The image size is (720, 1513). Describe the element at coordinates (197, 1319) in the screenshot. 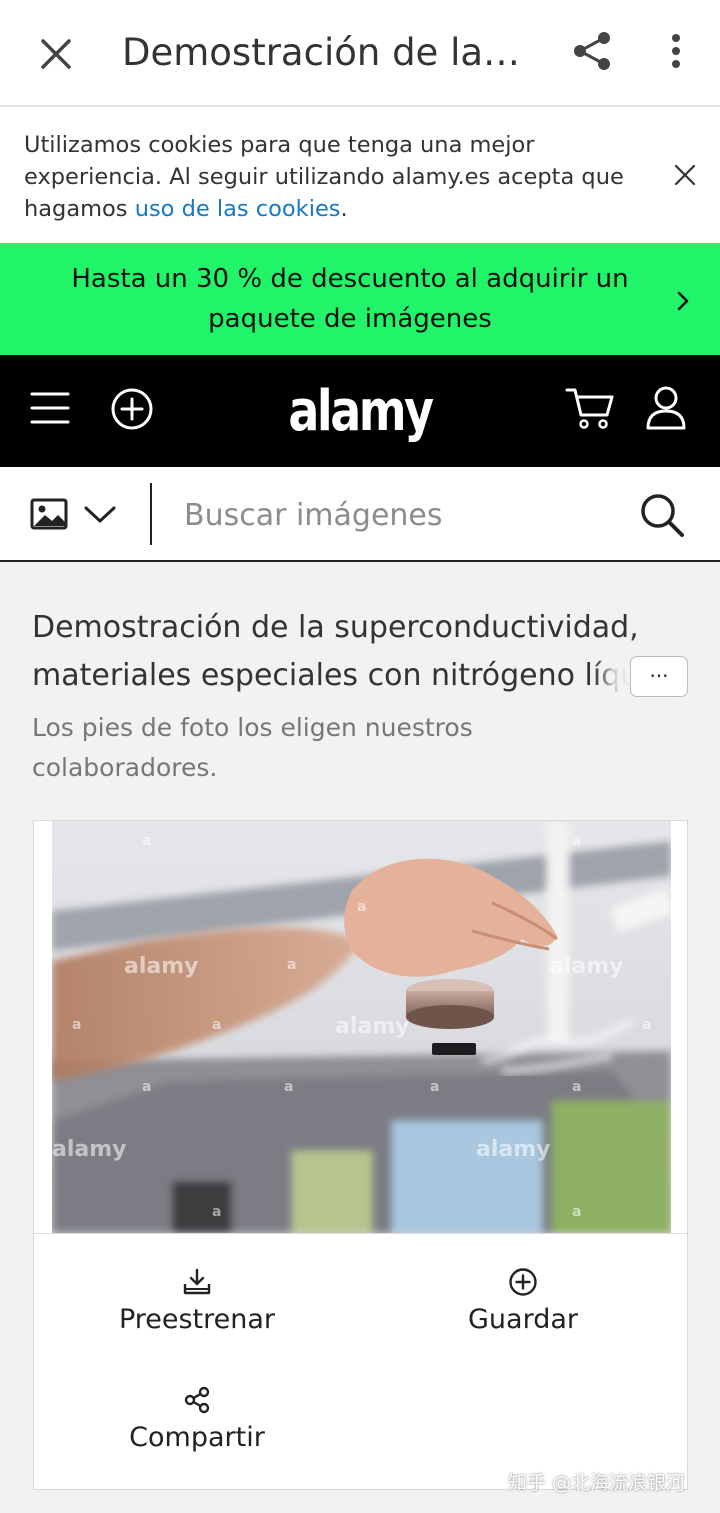

I see `preview-label: Preestrenar` at that location.